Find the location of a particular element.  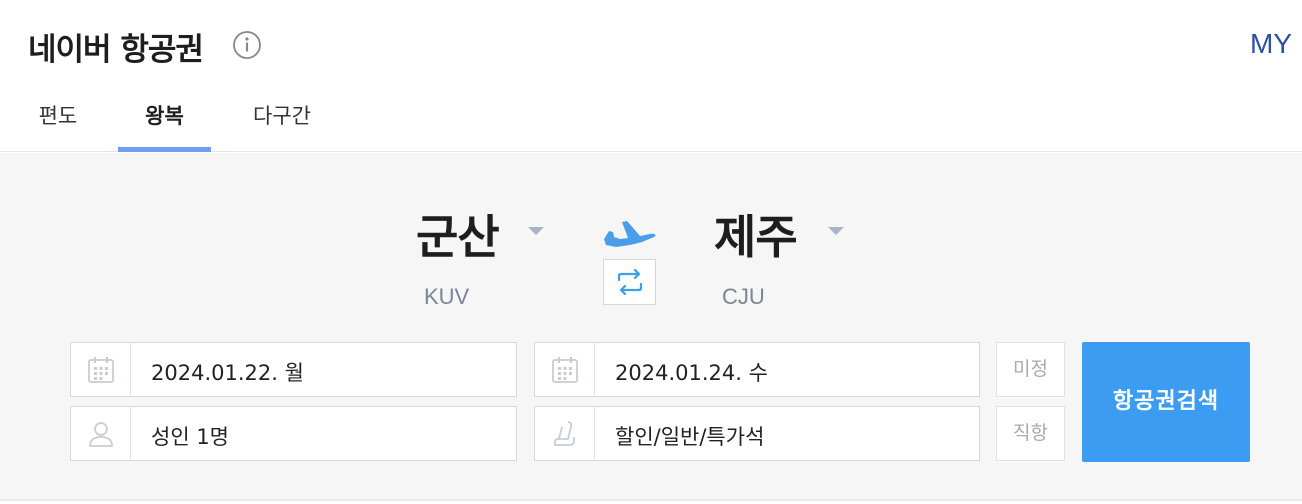

destination-code: CJU is located at coordinates (743, 296).